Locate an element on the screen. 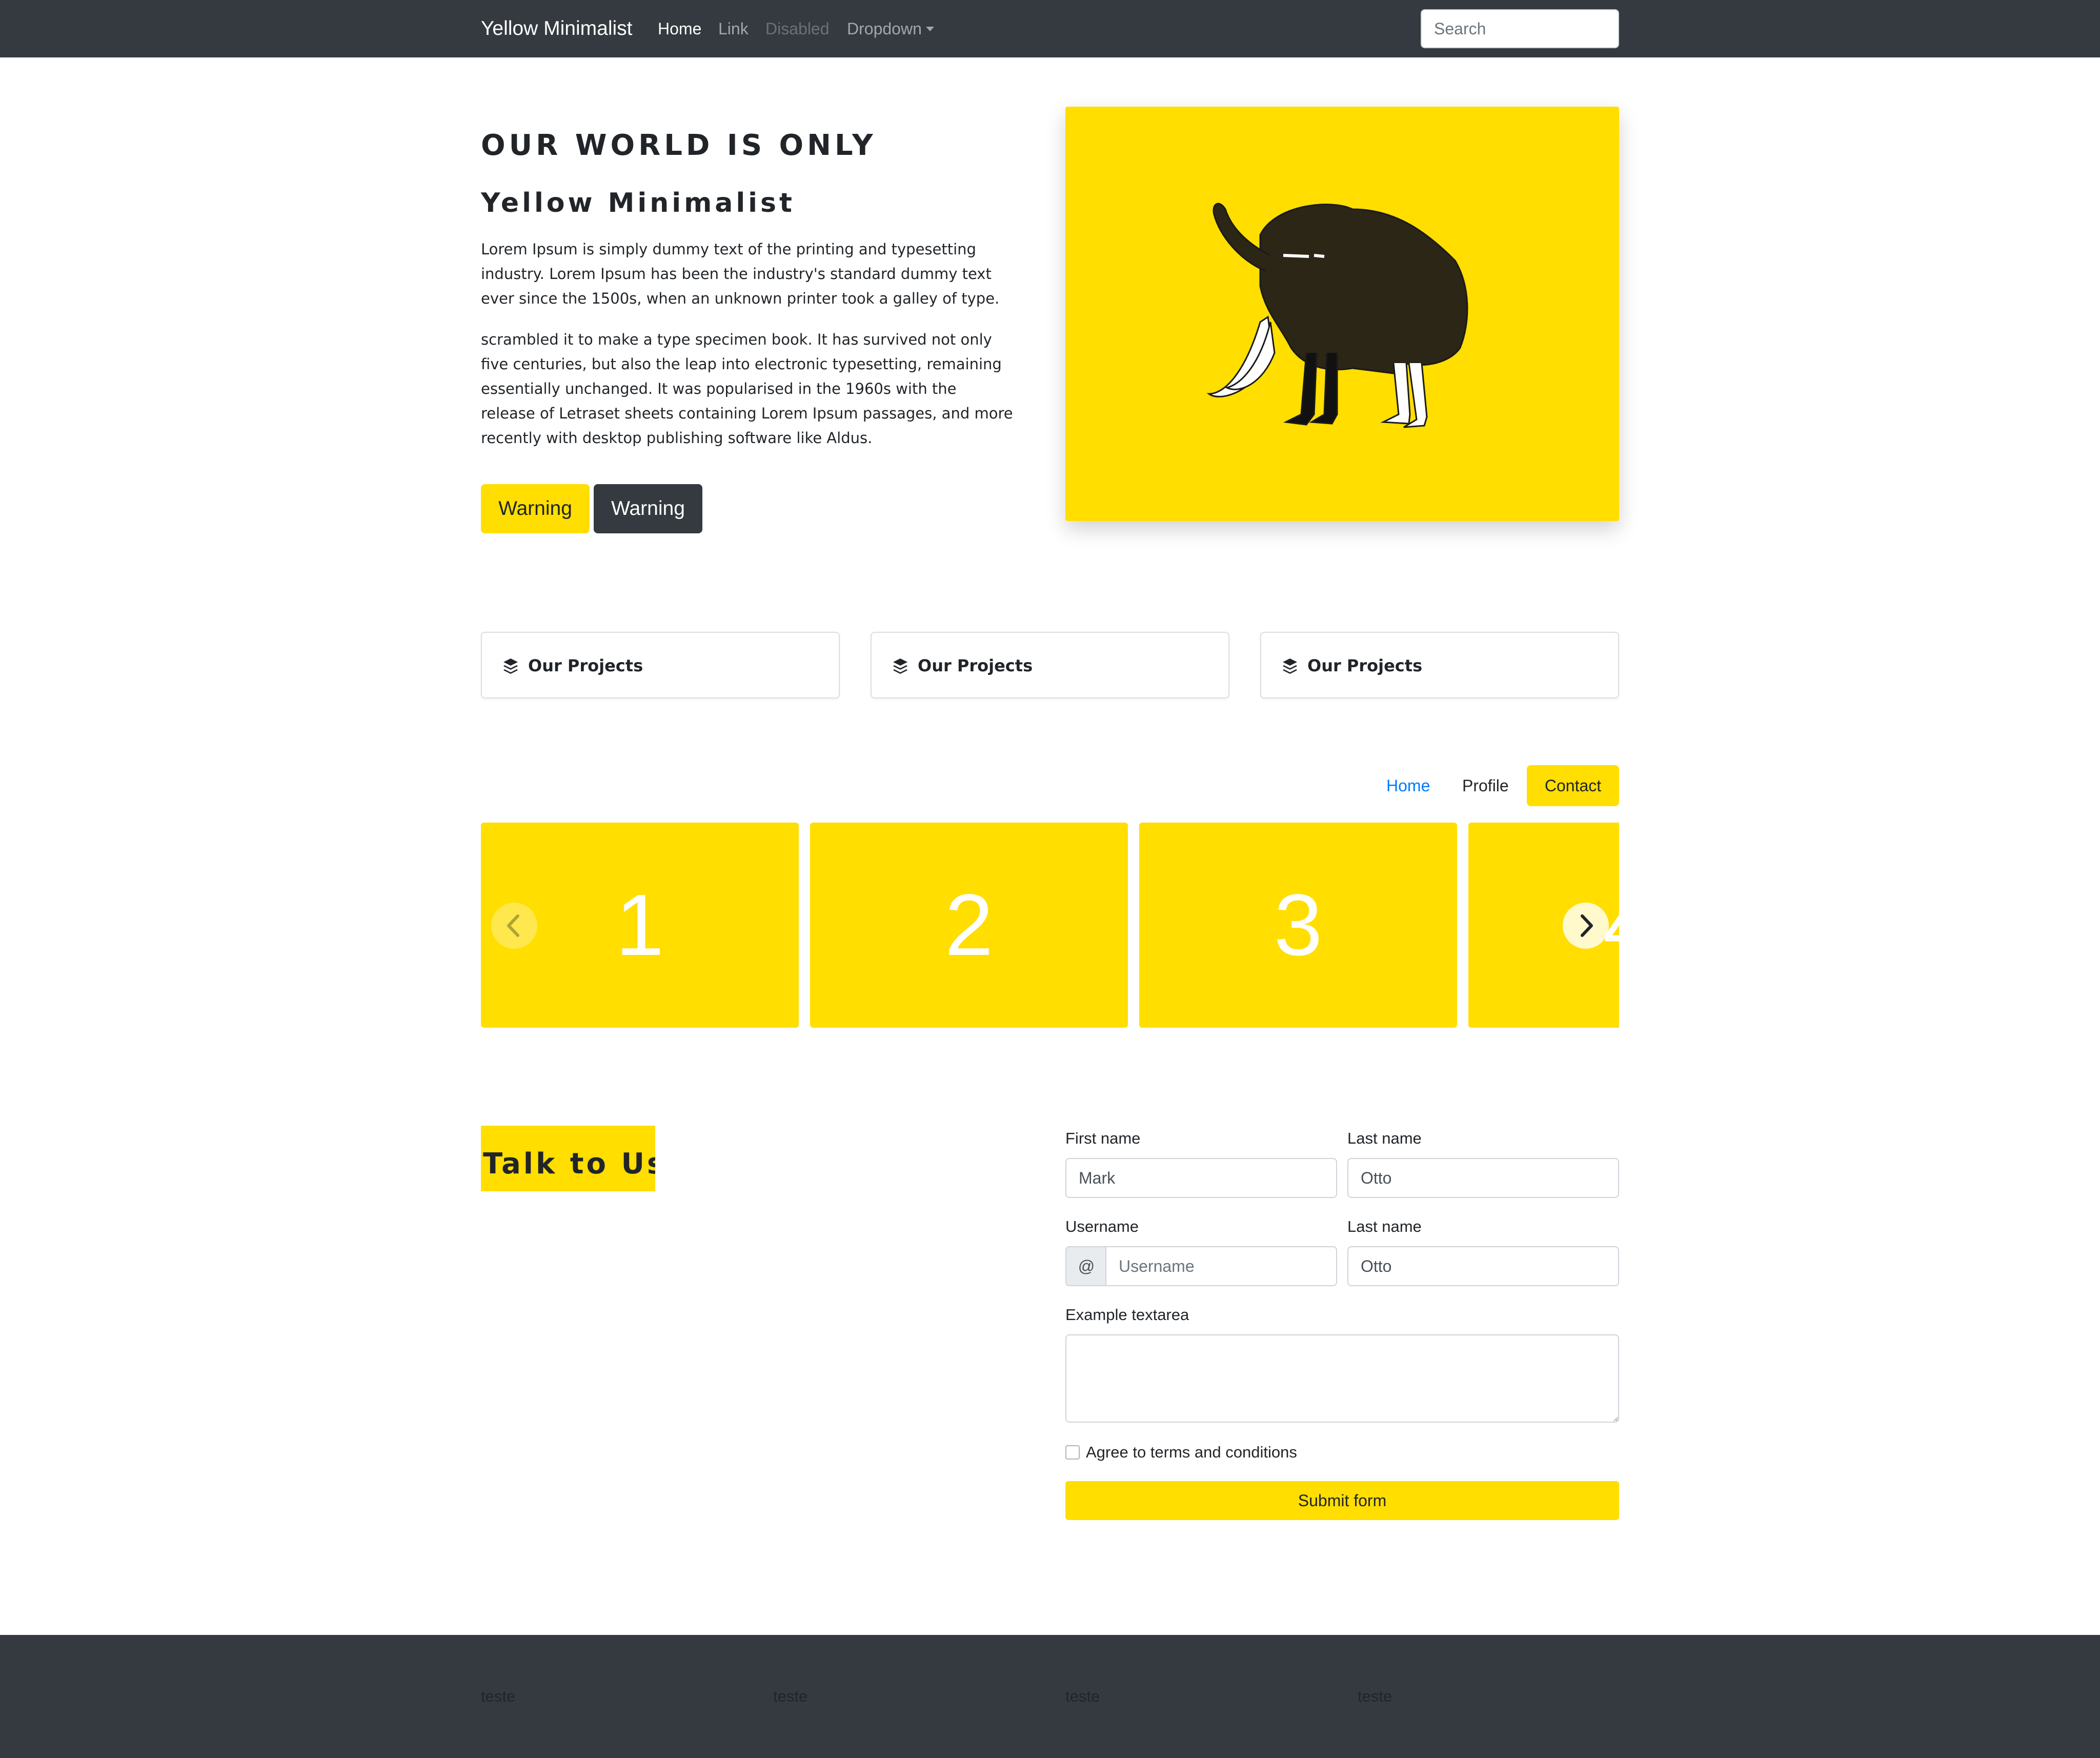 This screenshot has width=2100, height=1758. example-textarea is located at coordinates (1342, 1379).